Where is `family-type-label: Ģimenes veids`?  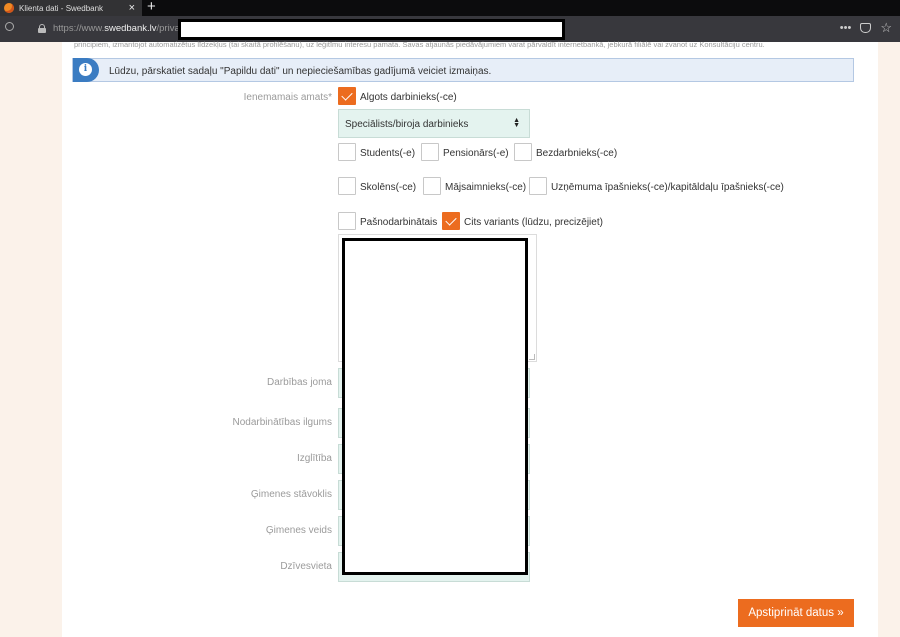 family-type-label: Ģimenes veids is located at coordinates (298, 530).